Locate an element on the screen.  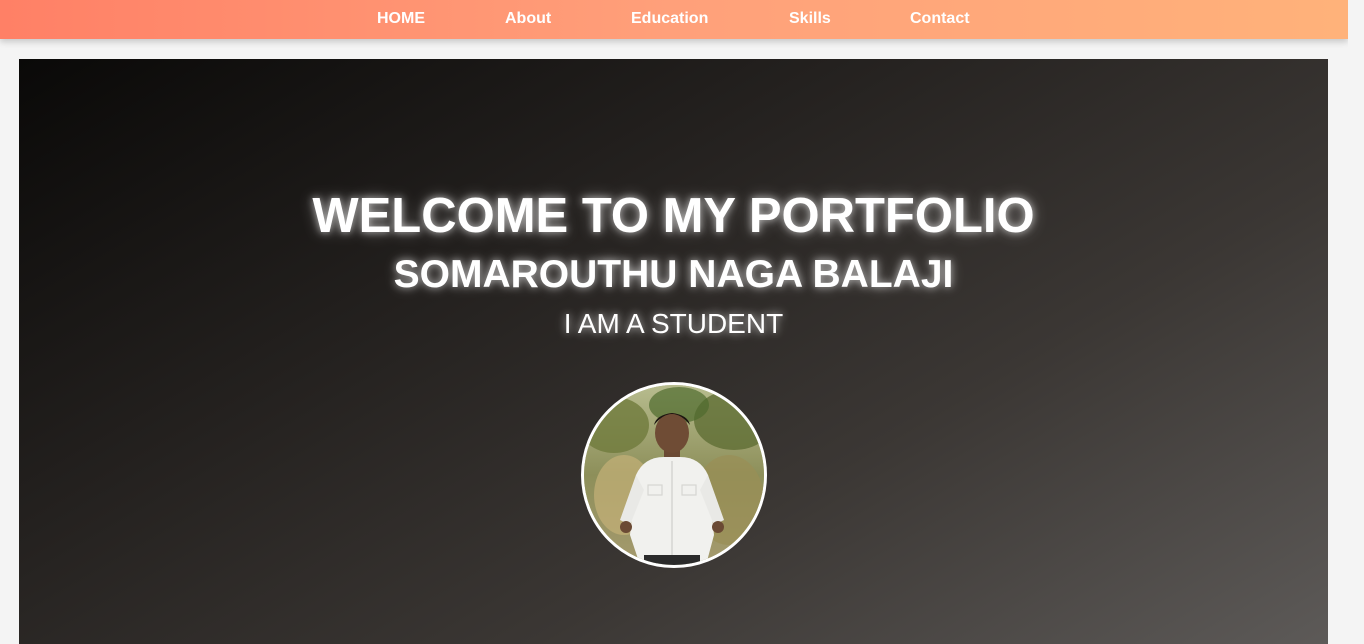
profile-photo-icon is located at coordinates (674, 475).